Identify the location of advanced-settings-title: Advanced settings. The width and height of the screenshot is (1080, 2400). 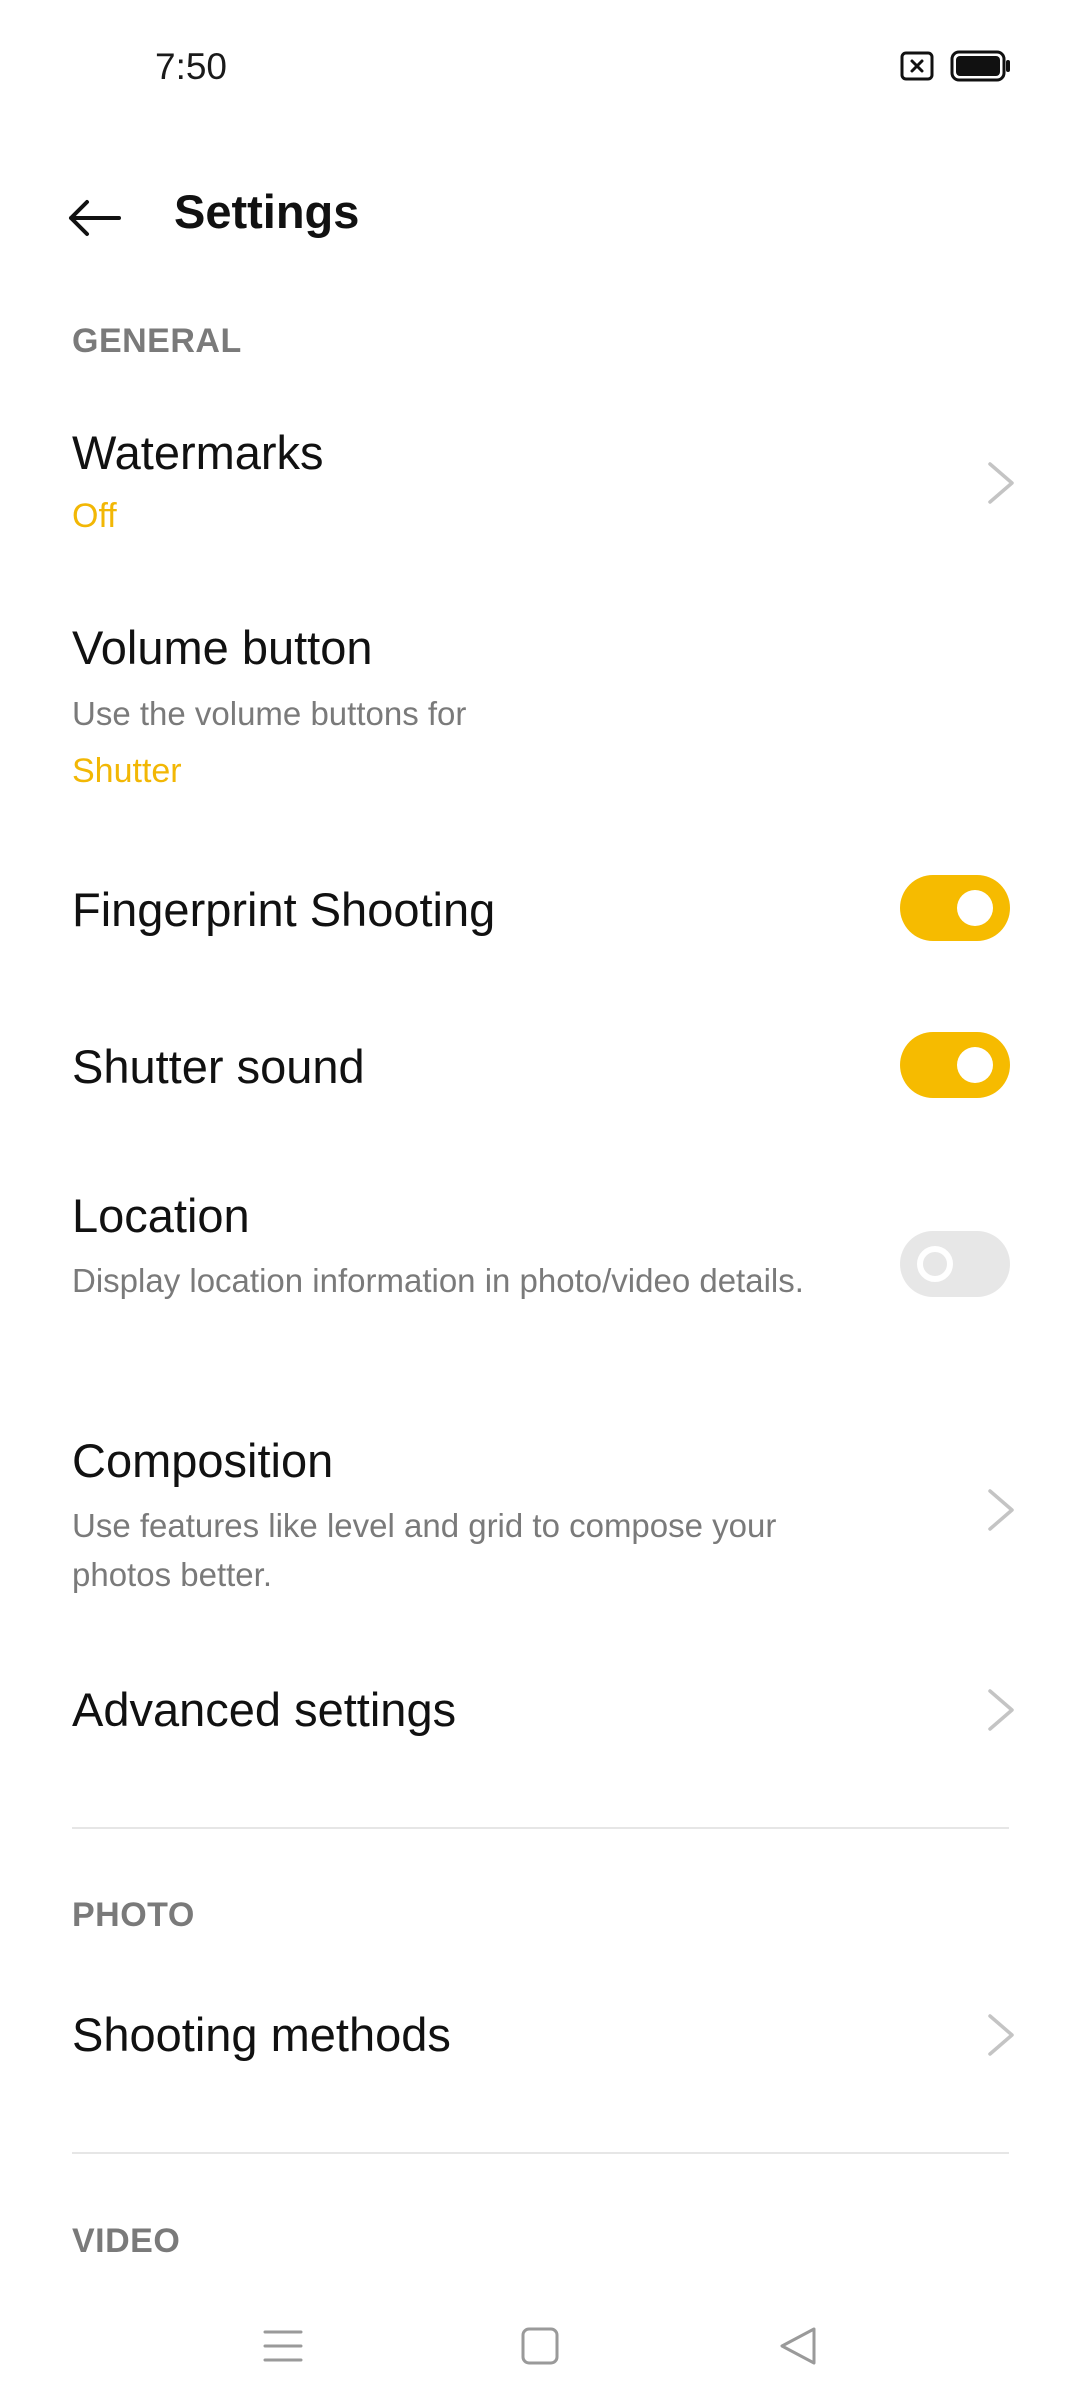
(264, 1709).